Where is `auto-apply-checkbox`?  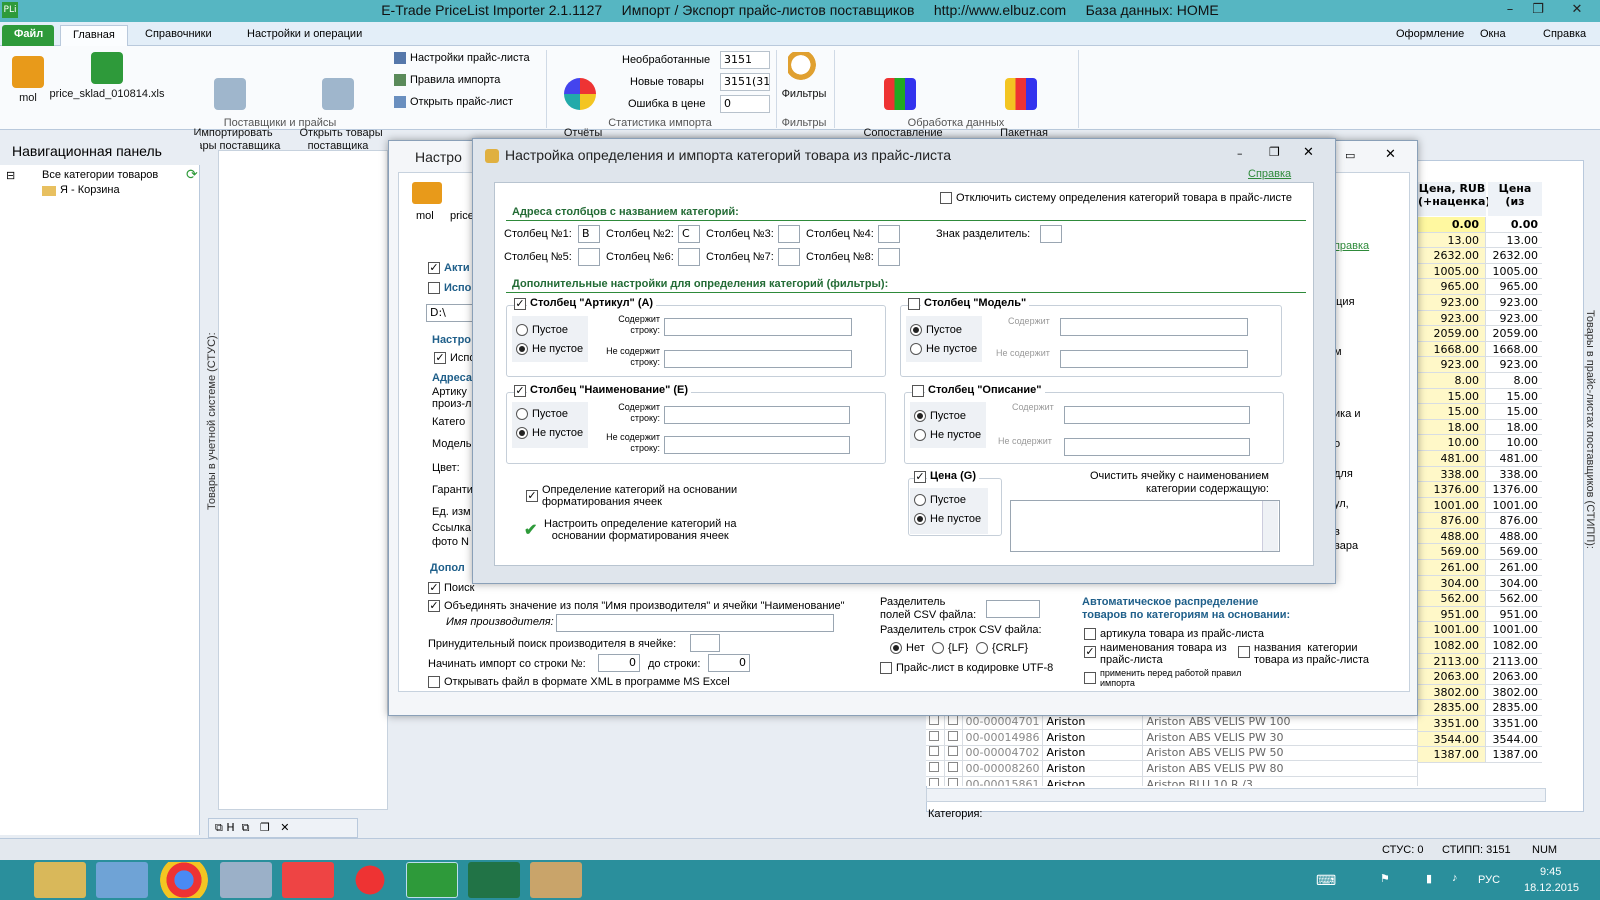 auto-apply-checkbox is located at coordinates (1090, 678).